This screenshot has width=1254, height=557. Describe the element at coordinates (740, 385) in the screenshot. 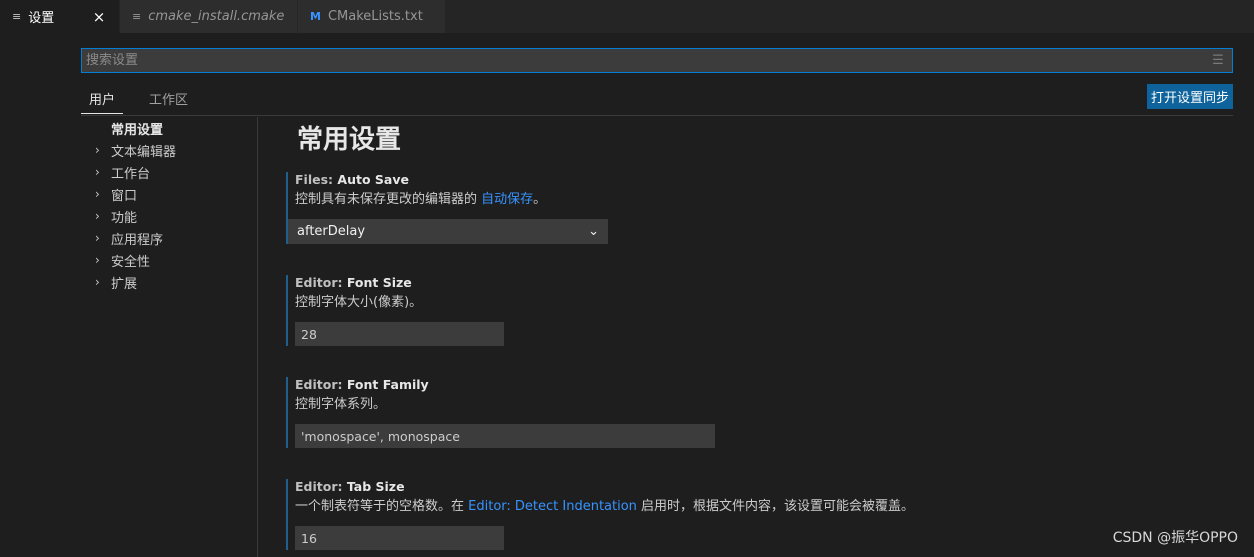

I see `setting-title: Editor: Font Family` at that location.